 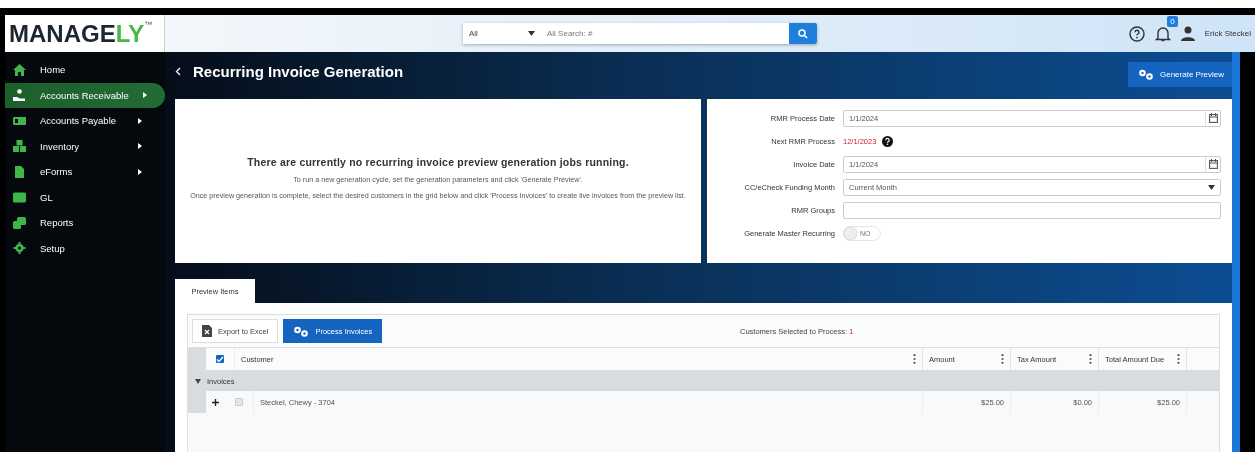 What do you see at coordinates (85, 70) in the screenshot?
I see `sidebar-item: Home` at bounding box center [85, 70].